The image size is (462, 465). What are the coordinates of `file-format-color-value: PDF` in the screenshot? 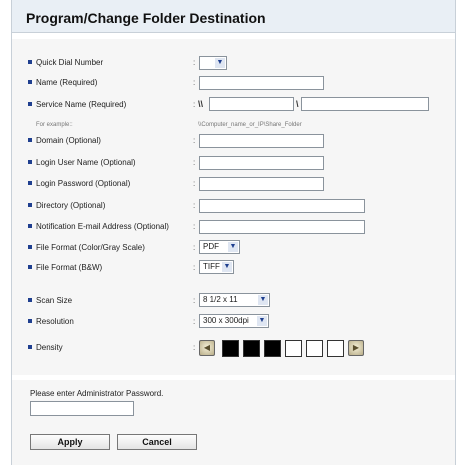 It's located at (211, 246).